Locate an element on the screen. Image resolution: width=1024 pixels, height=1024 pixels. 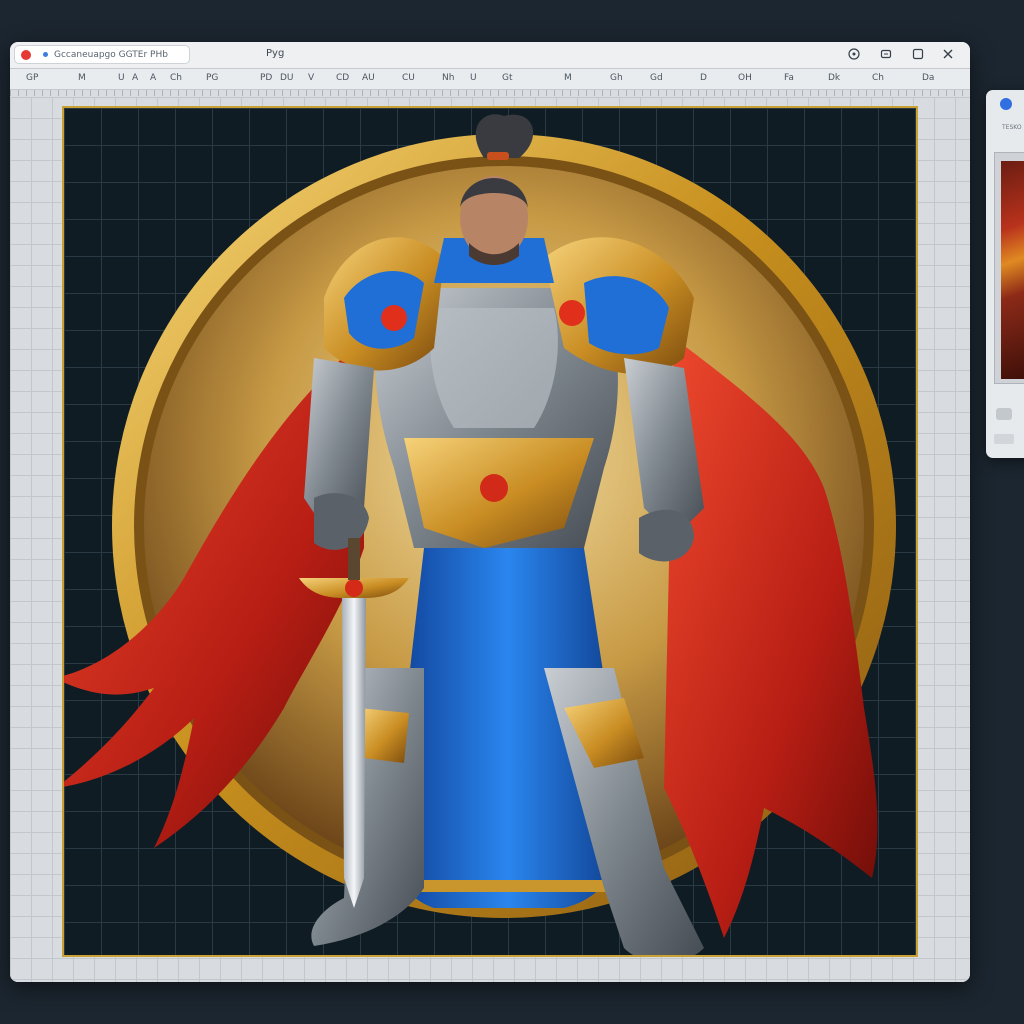
window-title: Pyg is located at coordinates (275, 53).